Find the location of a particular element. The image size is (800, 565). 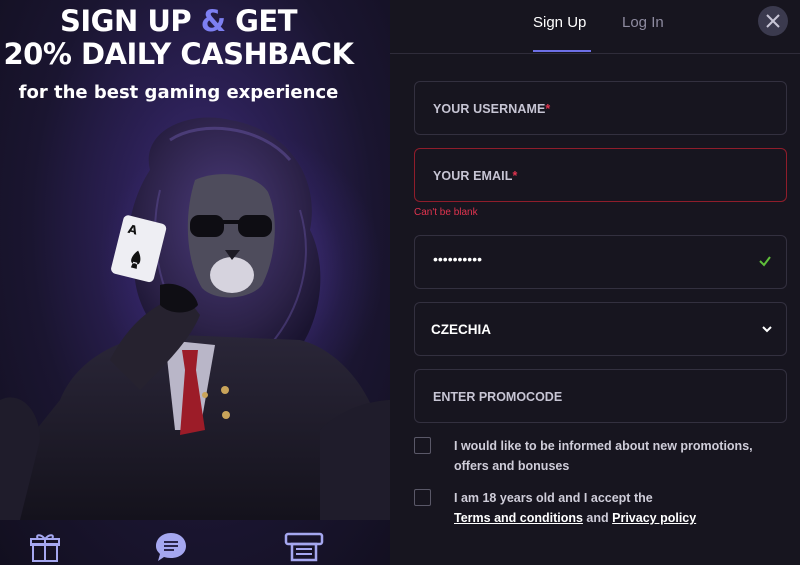

email-error-message: Can't be blank is located at coordinates (446, 212).